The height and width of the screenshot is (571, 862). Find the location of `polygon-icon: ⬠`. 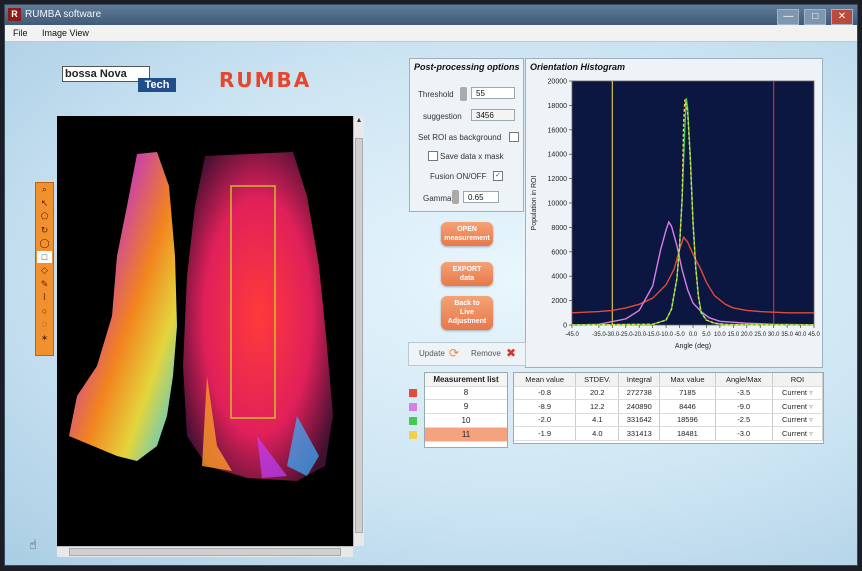

polygon-icon: ⬠ is located at coordinates (44, 216).